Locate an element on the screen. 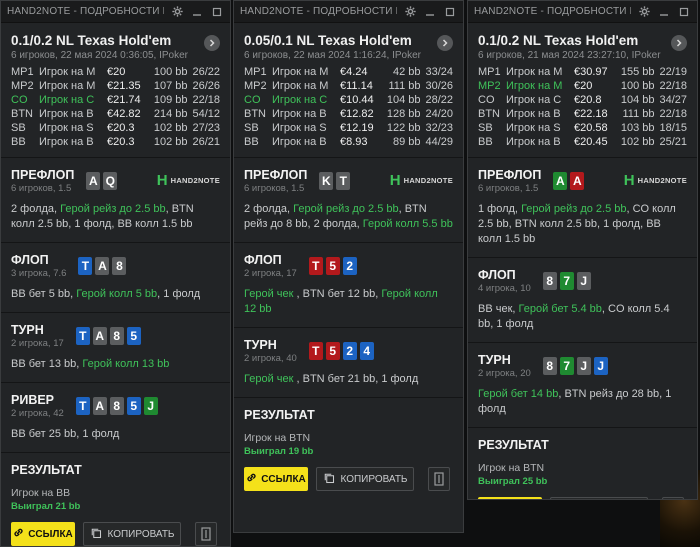  street-name: РИВЕР is located at coordinates (33, 400).